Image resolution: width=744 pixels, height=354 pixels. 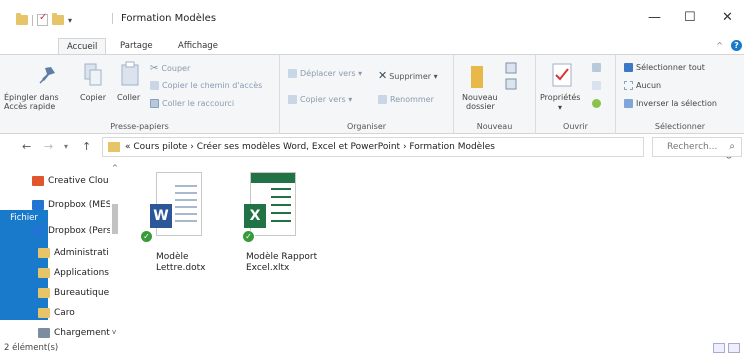 What do you see at coordinates (114, 332) in the screenshot?
I see `scroll-down-arrow-icon: v` at bounding box center [114, 332].